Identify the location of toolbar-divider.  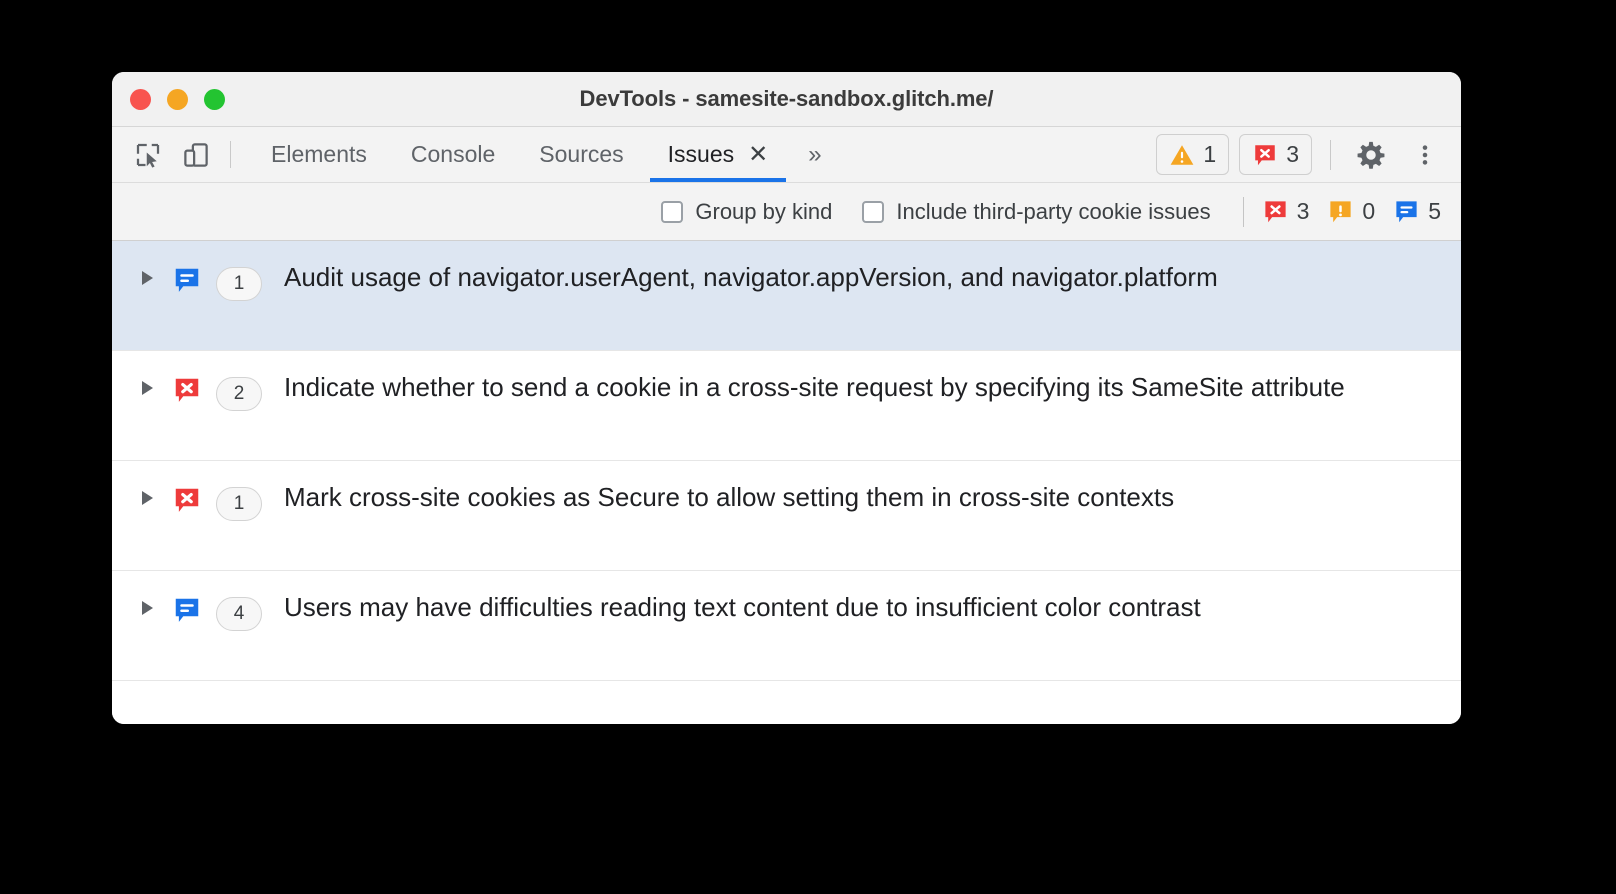
(230, 154).